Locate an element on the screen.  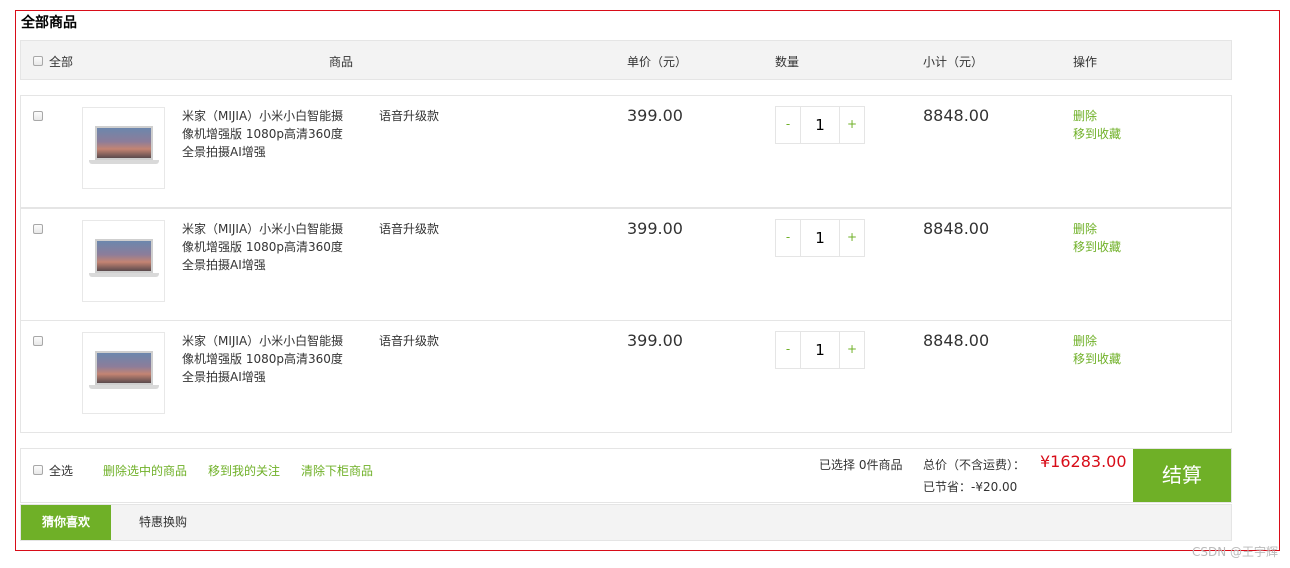
total-label: 总价（不含运费）： is located at coordinates (974, 465).